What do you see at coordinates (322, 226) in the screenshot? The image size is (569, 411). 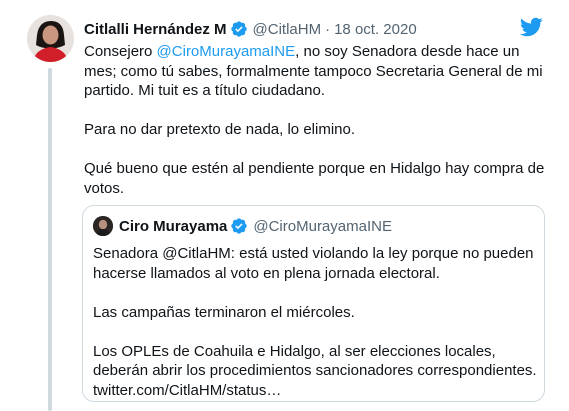 I see `quoted-author-handle: @CiroMurayamaINE` at bounding box center [322, 226].